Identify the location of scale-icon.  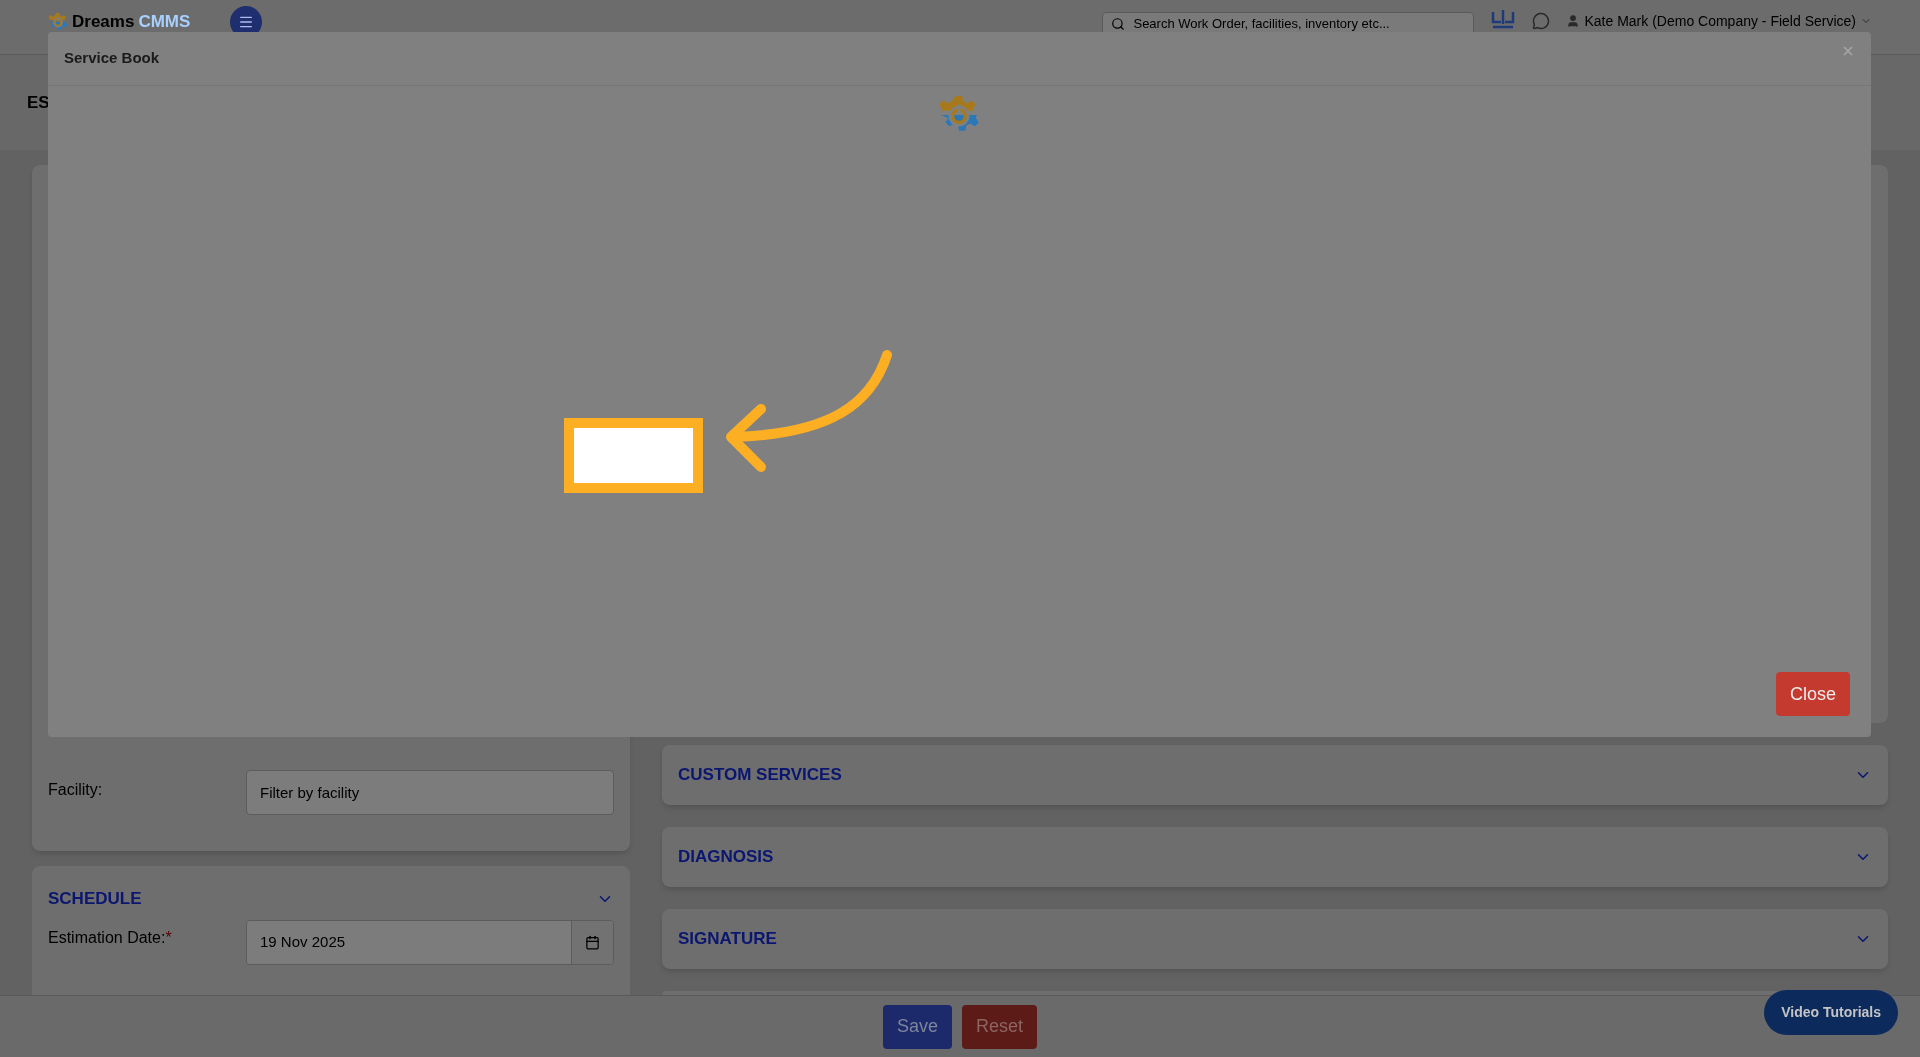
(1503, 20).